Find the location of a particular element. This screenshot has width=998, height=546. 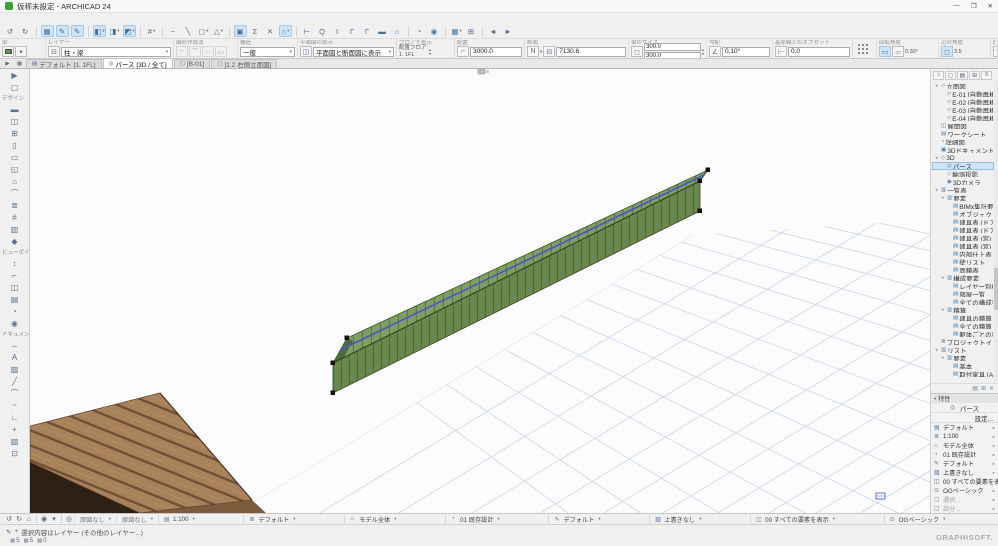

back-icon: ◄ is located at coordinates (493, 31).